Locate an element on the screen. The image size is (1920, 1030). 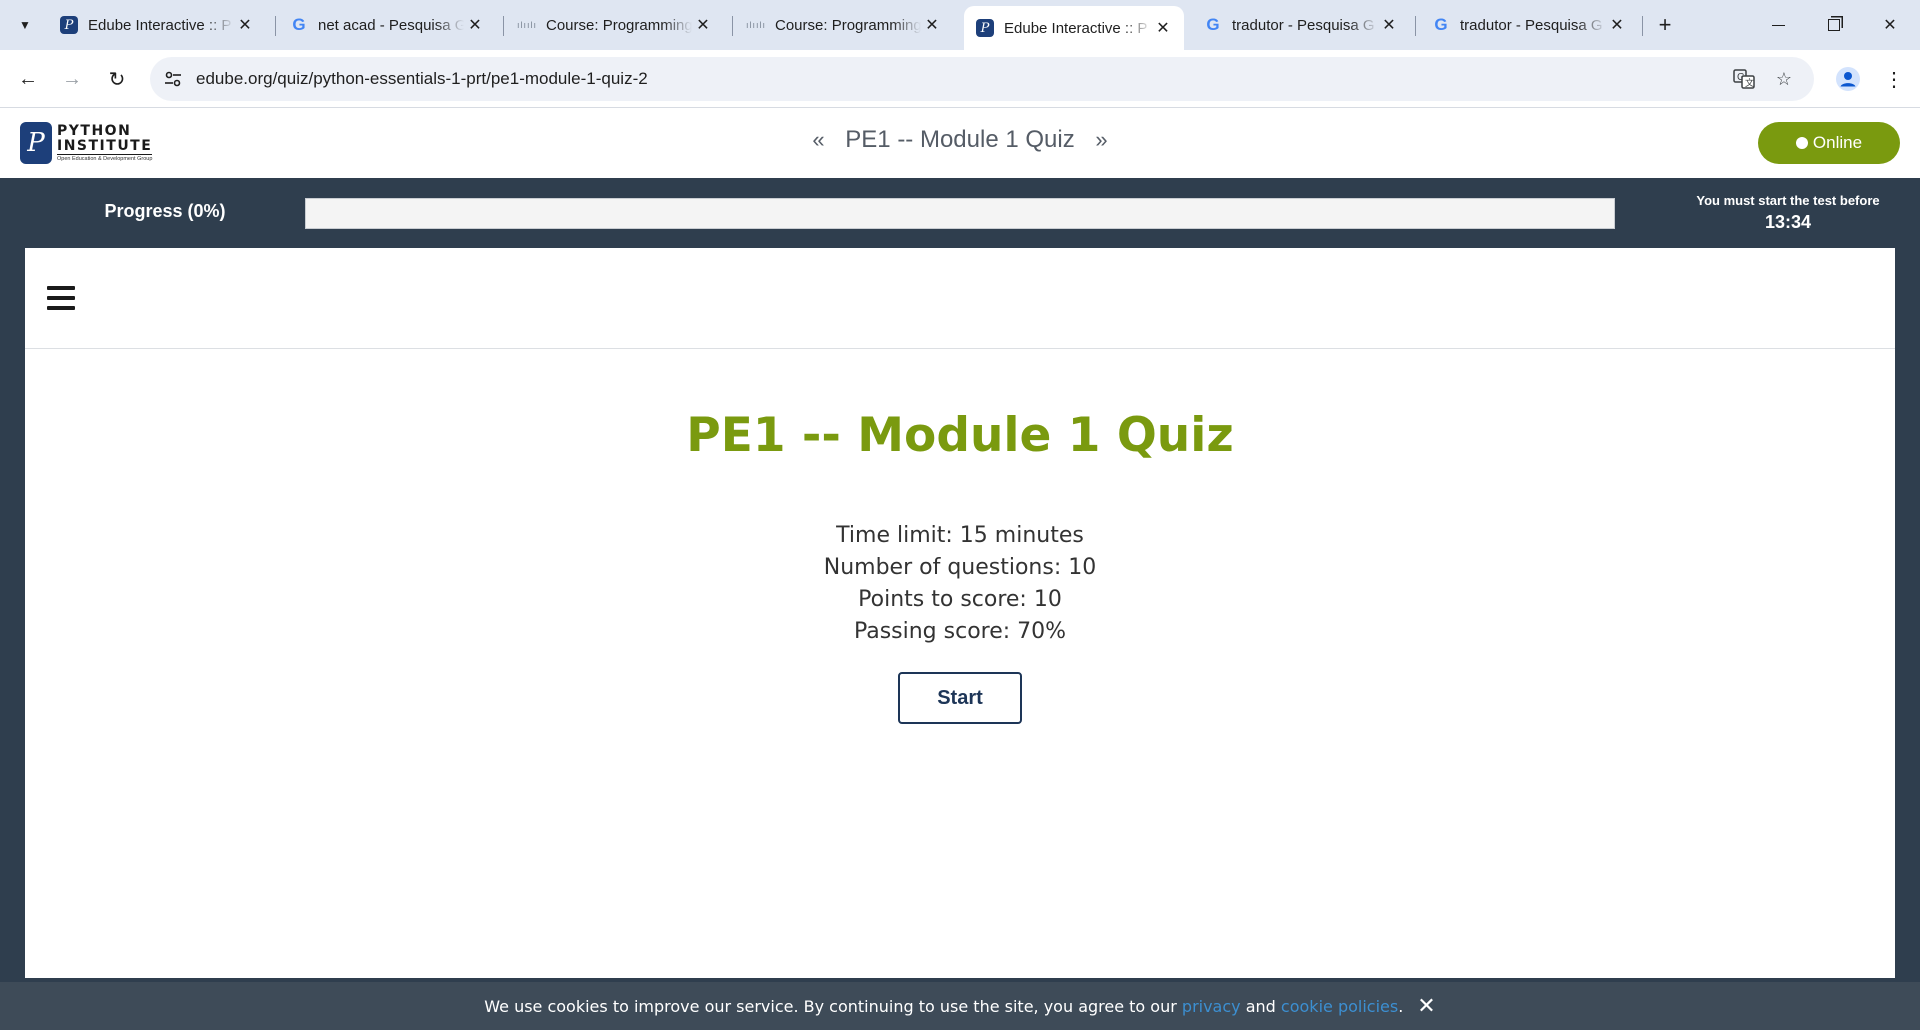
translate-button: G 文 is located at coordinates (1744, 79).